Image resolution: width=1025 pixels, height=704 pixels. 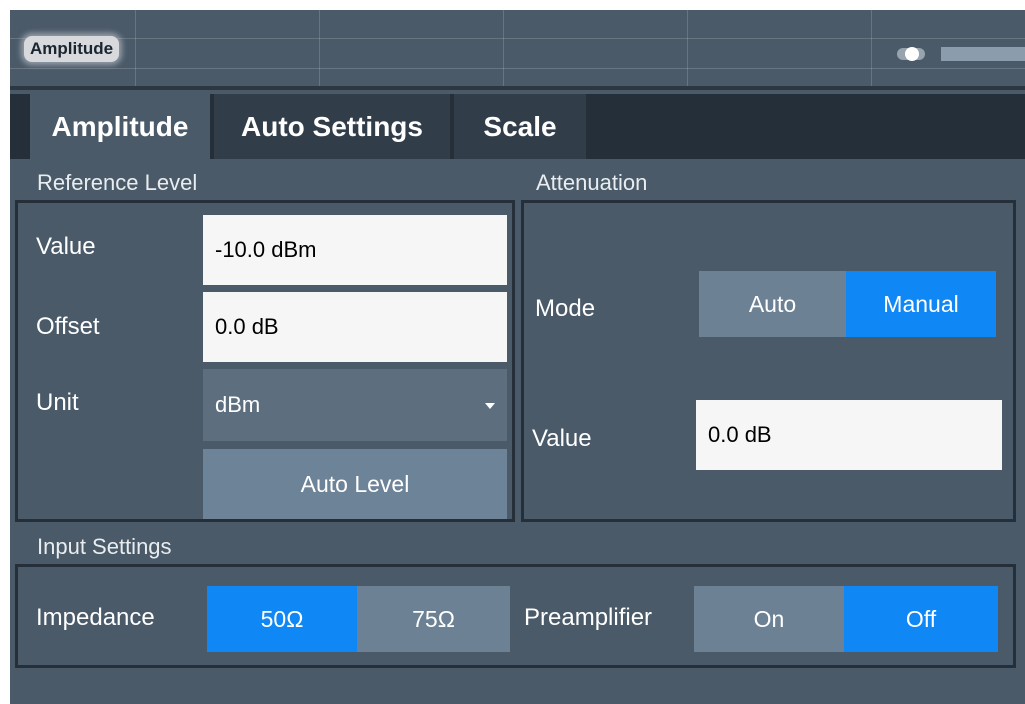 What do you see at coordinates (95, 617) in the screenshot?
I see `impedance-label: Impedance` at bounding box center [95, 617].